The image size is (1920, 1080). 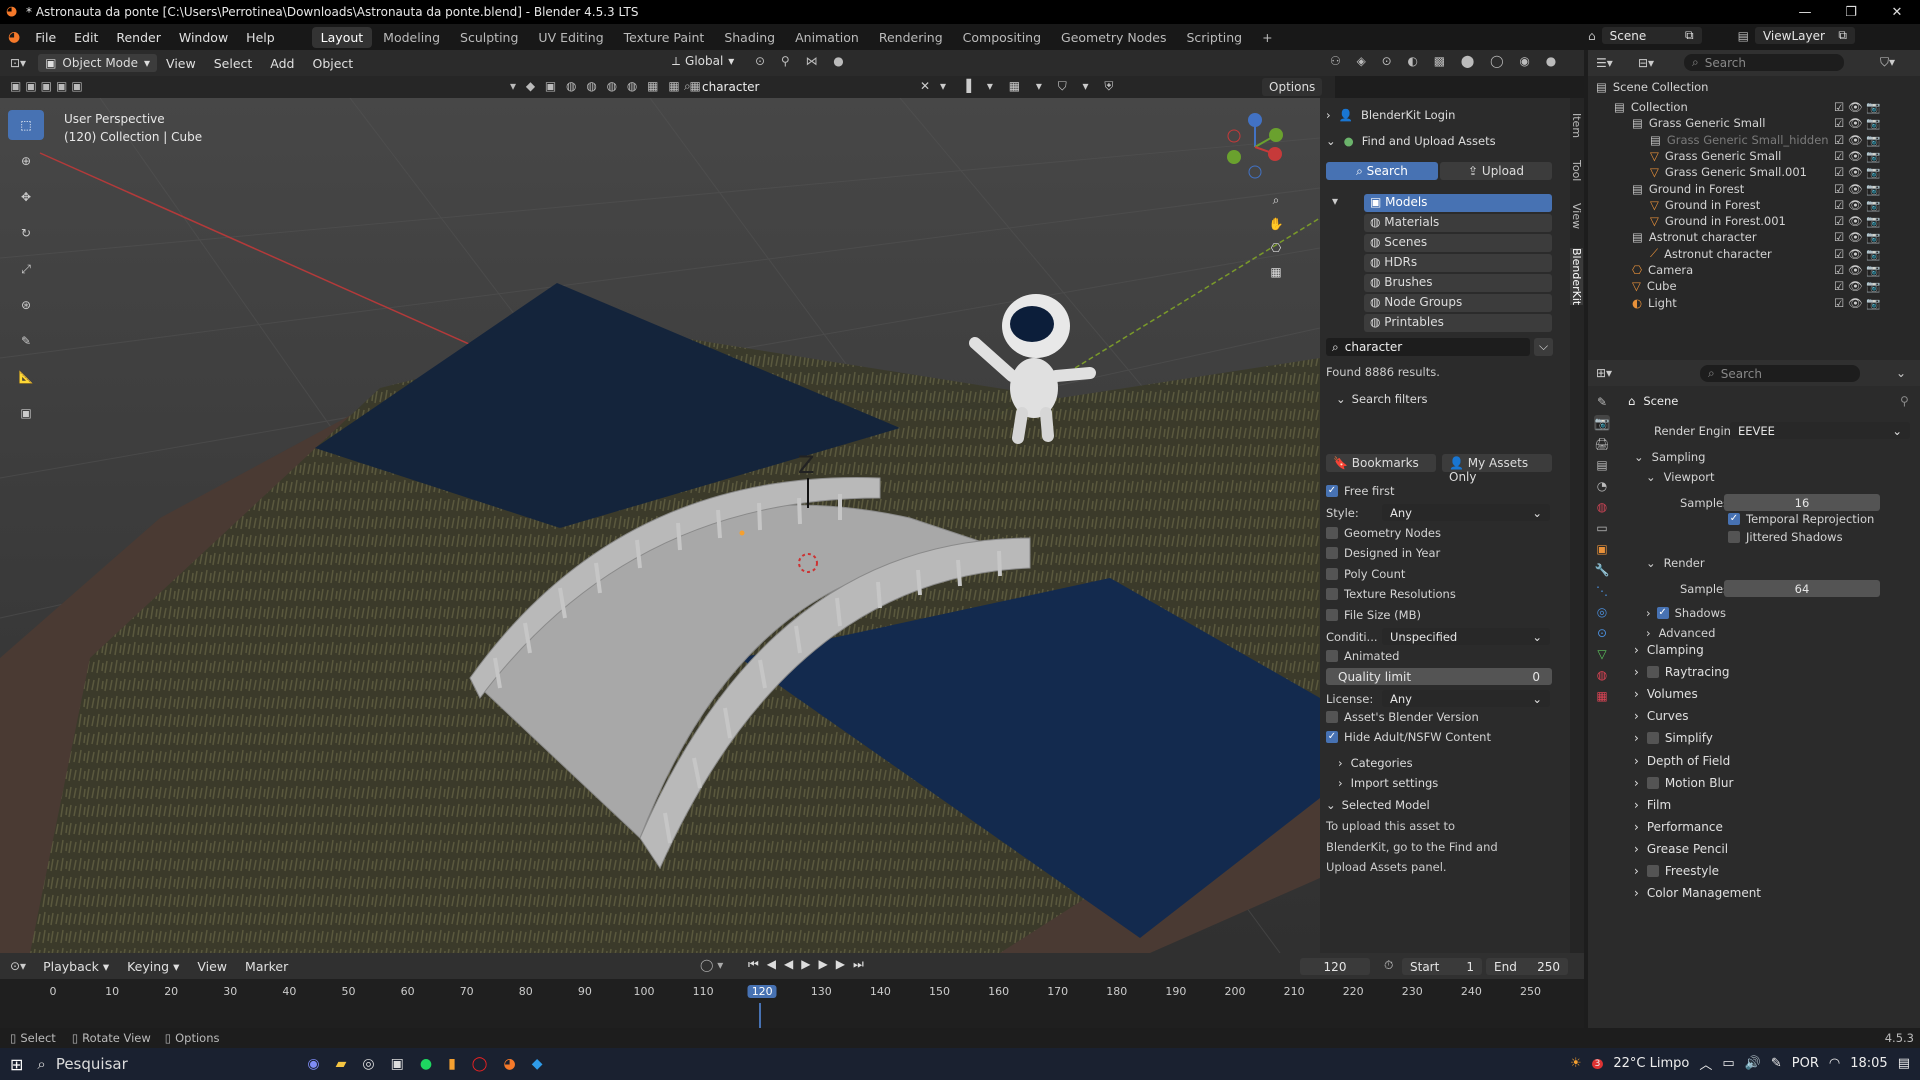 I want to click on menu-playback: Playback ▾, so click(x=76, y=966).